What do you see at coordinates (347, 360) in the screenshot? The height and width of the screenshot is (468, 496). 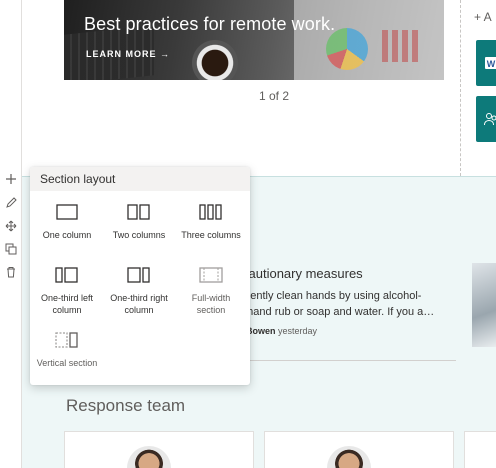 I see `news-divider` at bounding box center [347, 360].